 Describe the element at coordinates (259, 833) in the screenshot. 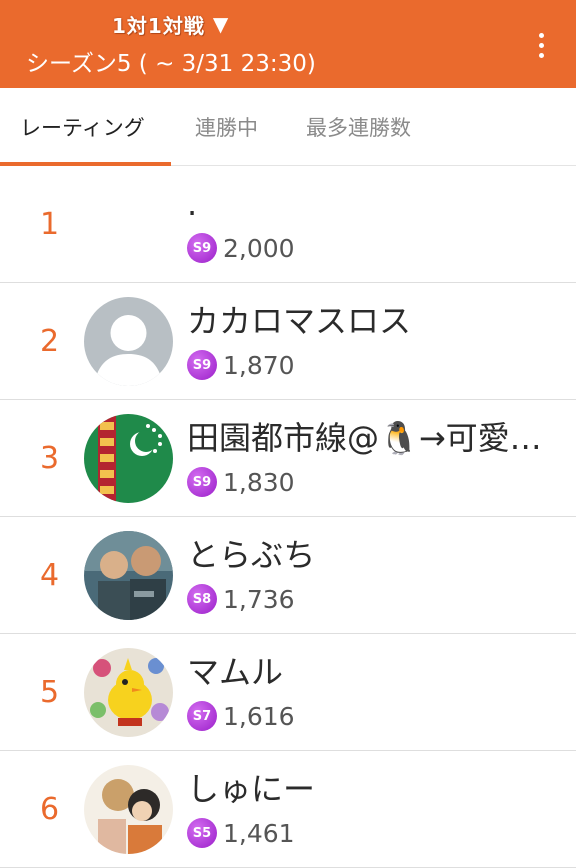

I see `rating-score: 1,461` at that location.